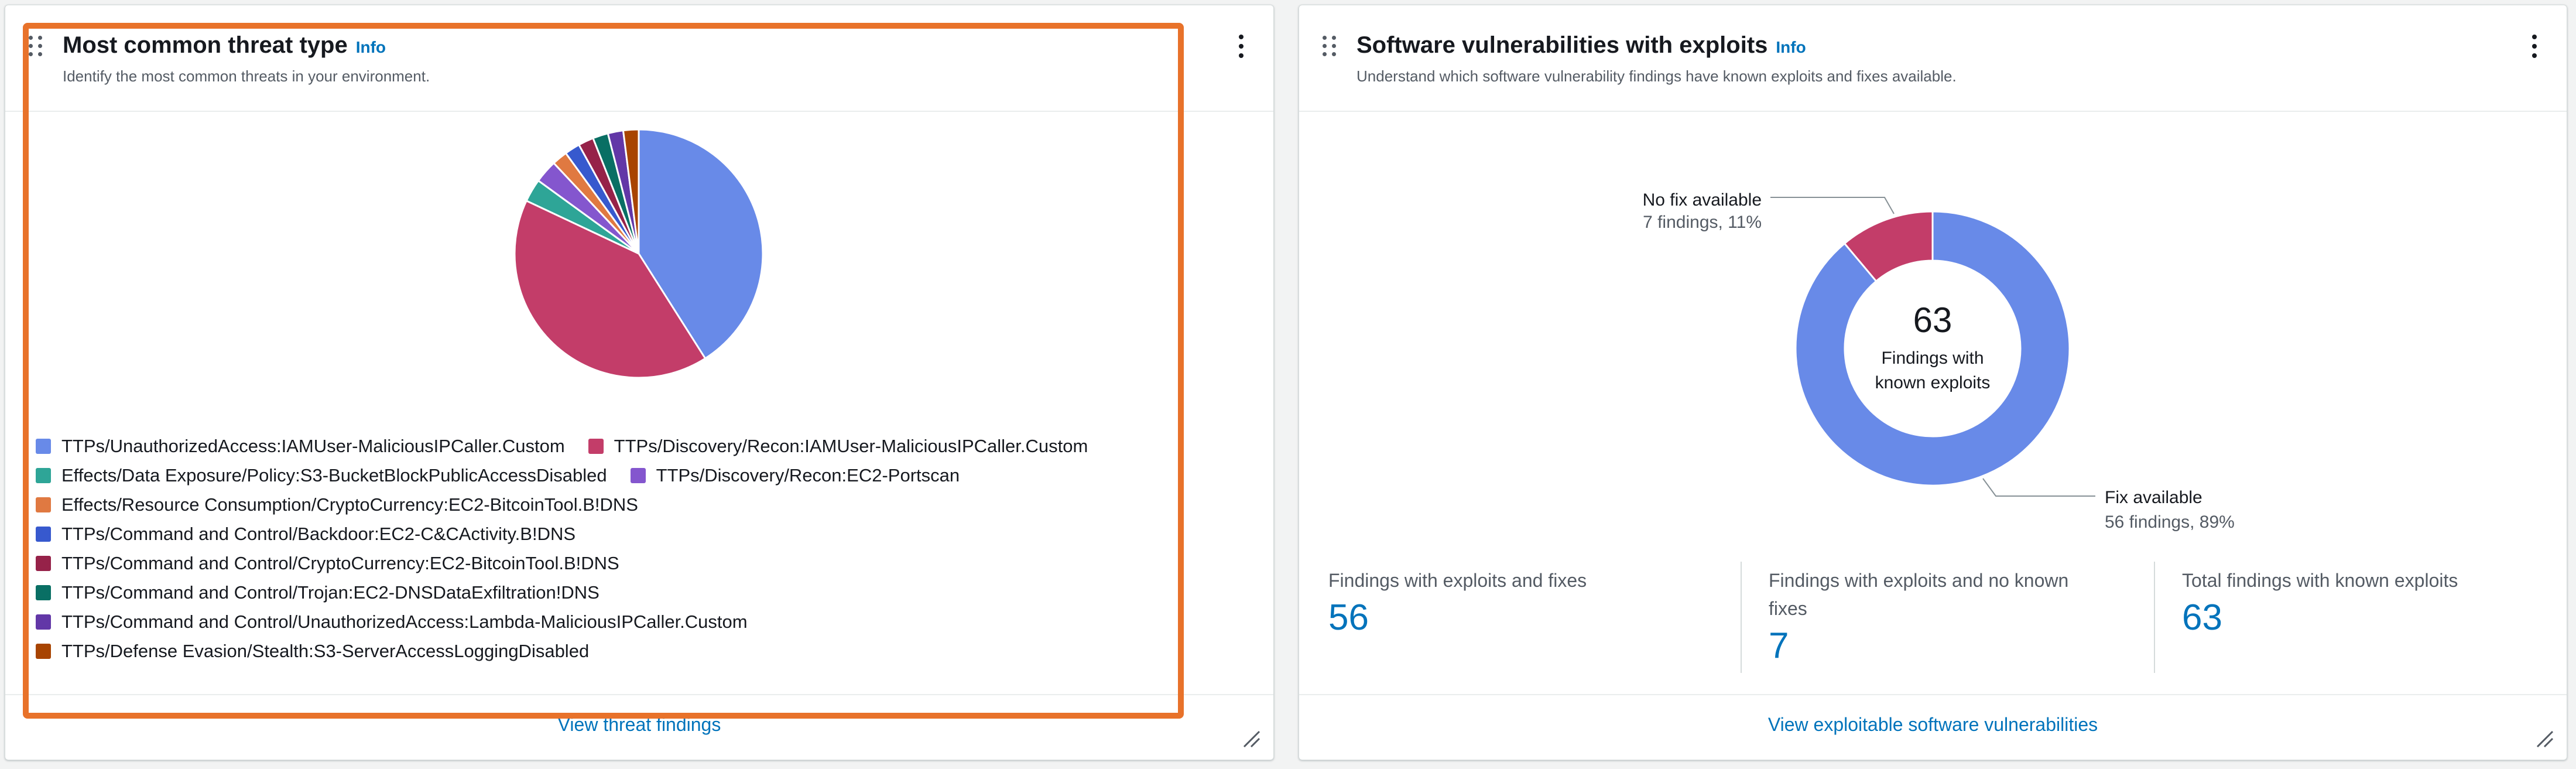 The width and height of the screenshot is (2576, 769). I want to click on view-threat-findings-link: View threat findings, so click(639, 725).